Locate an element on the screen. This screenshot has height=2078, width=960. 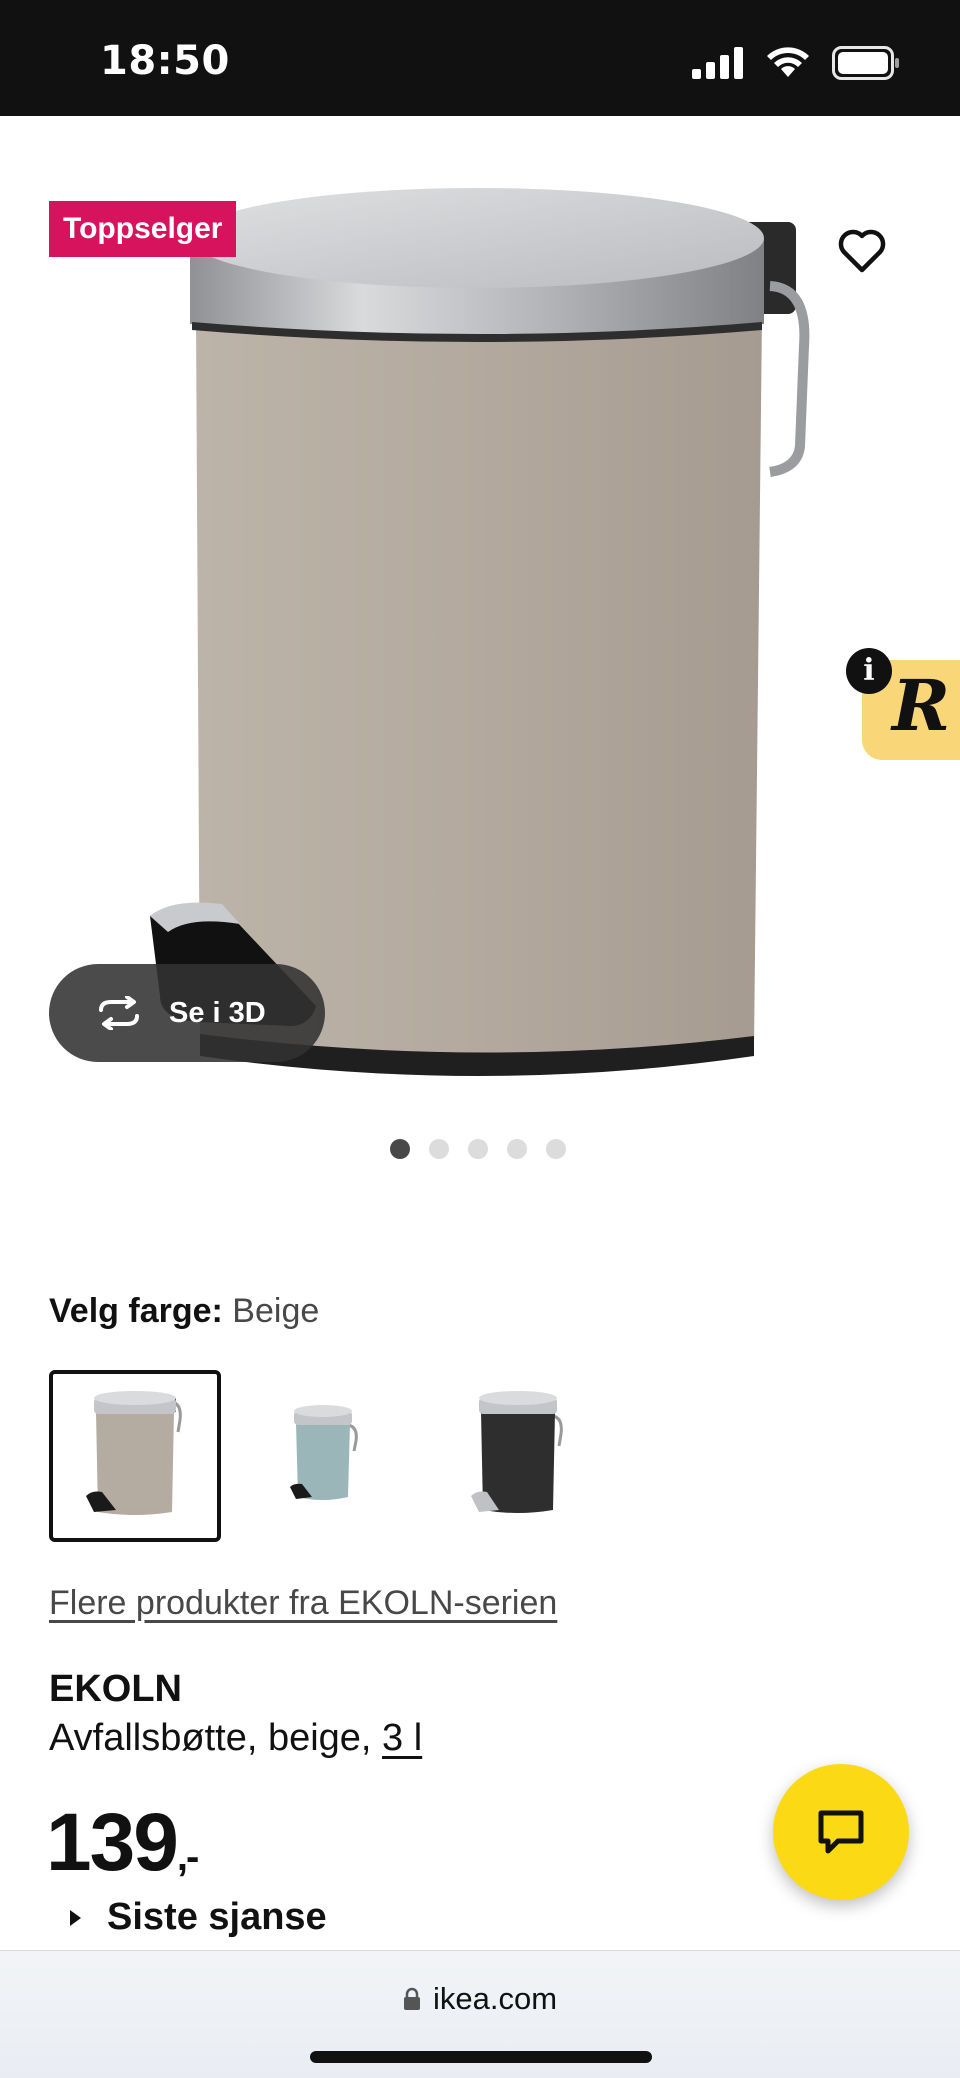
battery-icon is located at coordinates (865, 63).